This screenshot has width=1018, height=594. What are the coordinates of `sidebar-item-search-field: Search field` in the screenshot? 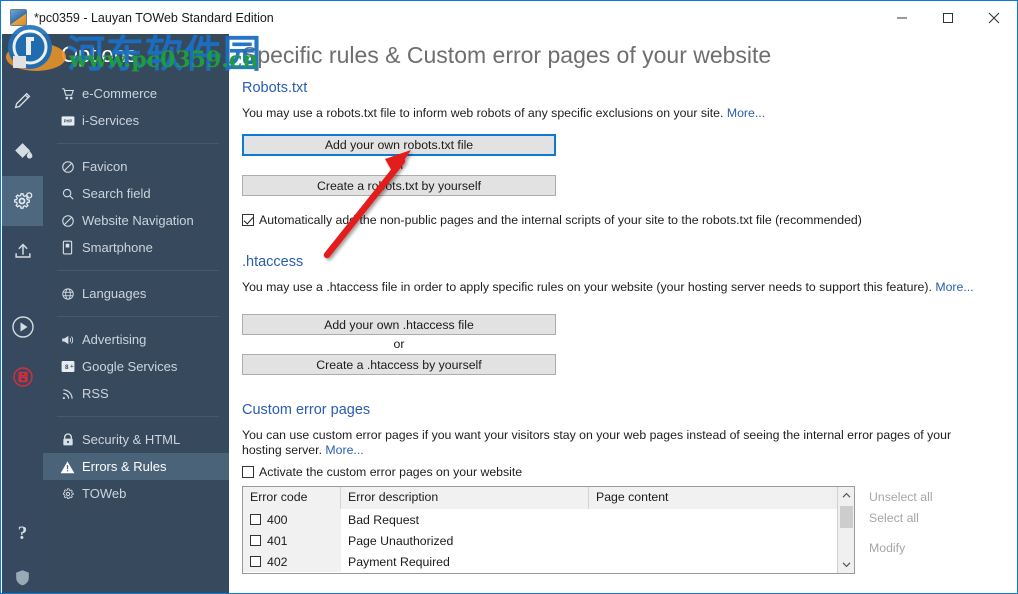 It's located at (136, 193).